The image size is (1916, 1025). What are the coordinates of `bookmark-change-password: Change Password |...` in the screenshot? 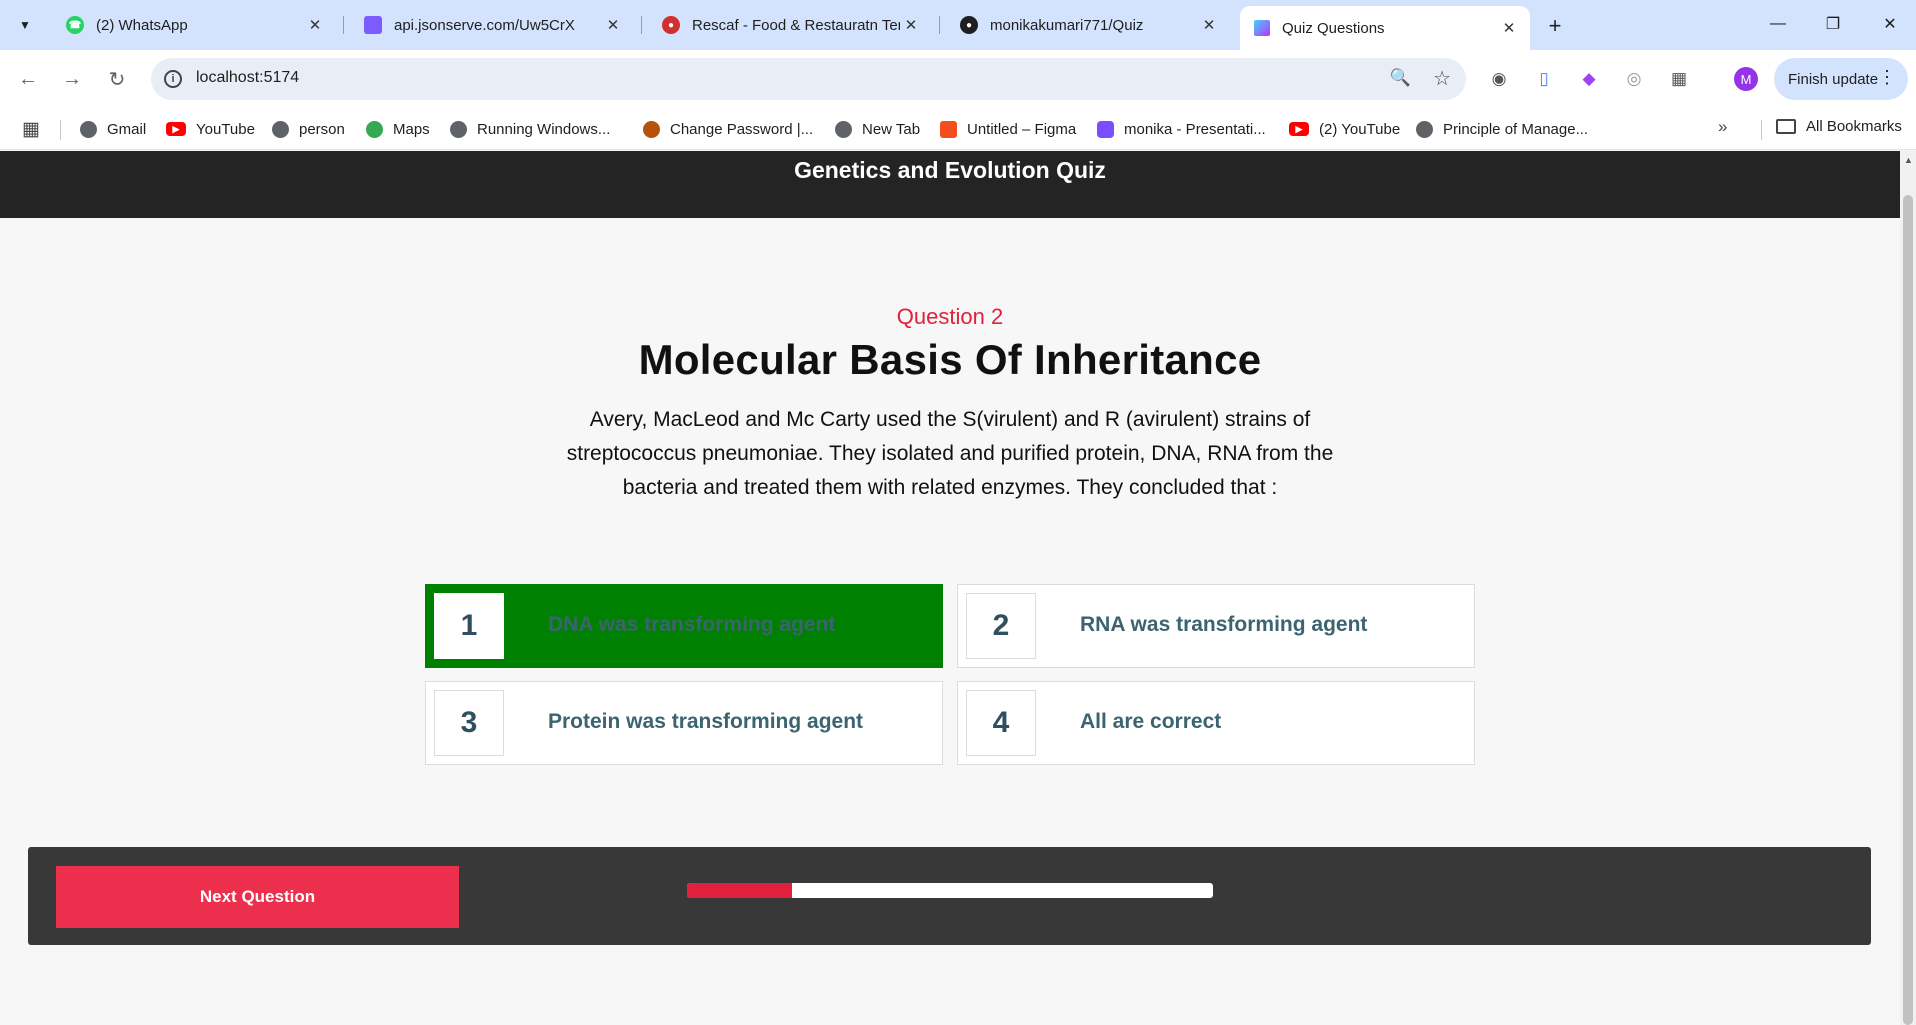 It's located at (728, 129).